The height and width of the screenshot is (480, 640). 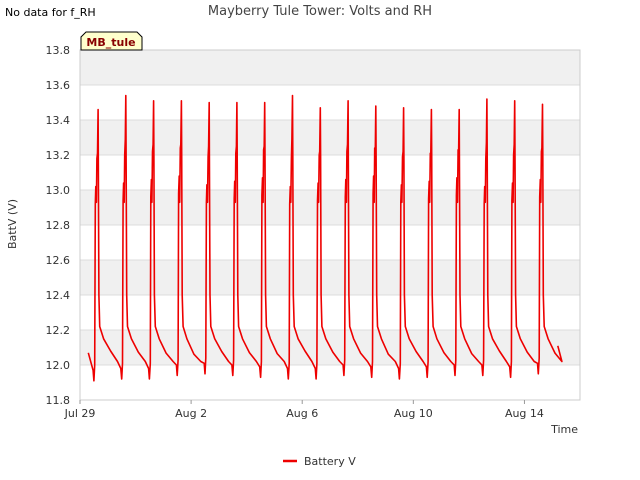 I want to click on y-tick-label: 12.8, so click(x=58, y=225).